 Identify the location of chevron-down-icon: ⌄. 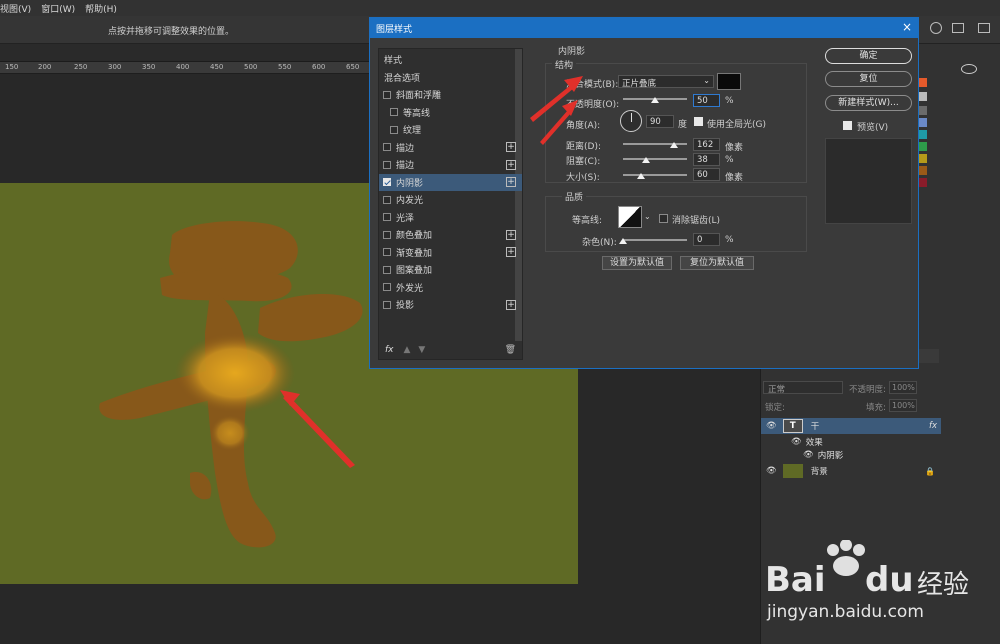
(647, 216).